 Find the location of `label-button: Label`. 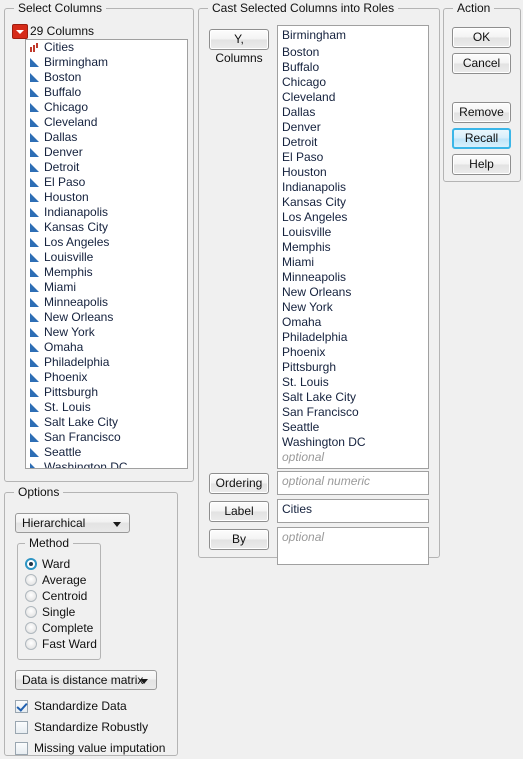

label-button: Label is located at coordinates (239, 511).